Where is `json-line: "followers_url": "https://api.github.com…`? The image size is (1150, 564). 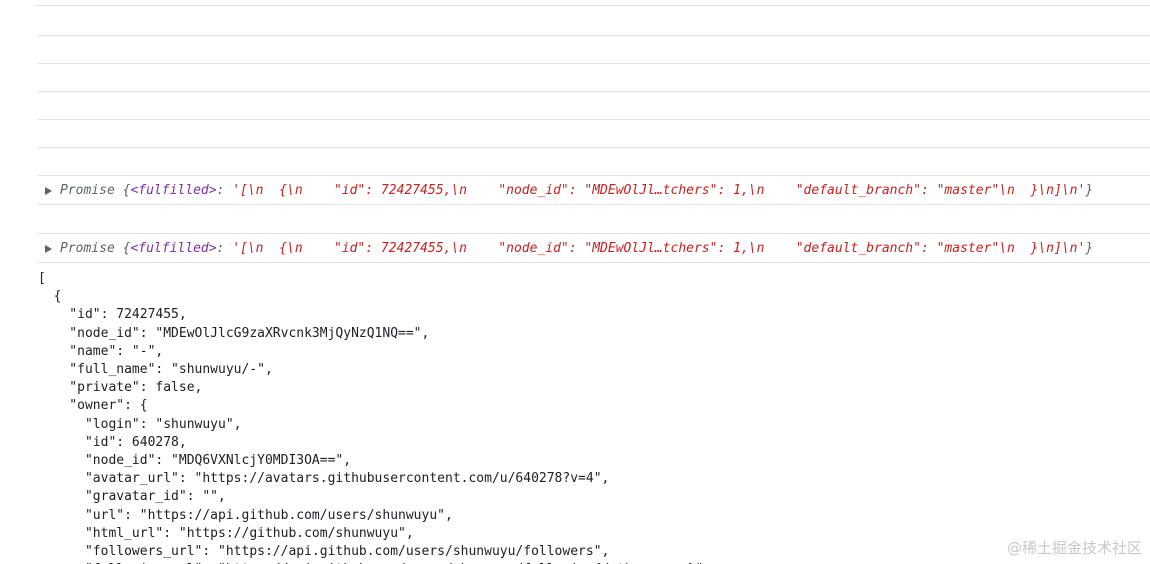 json-line: "followers_url": "https://api.github.com… is located at coordinates (324, 552).